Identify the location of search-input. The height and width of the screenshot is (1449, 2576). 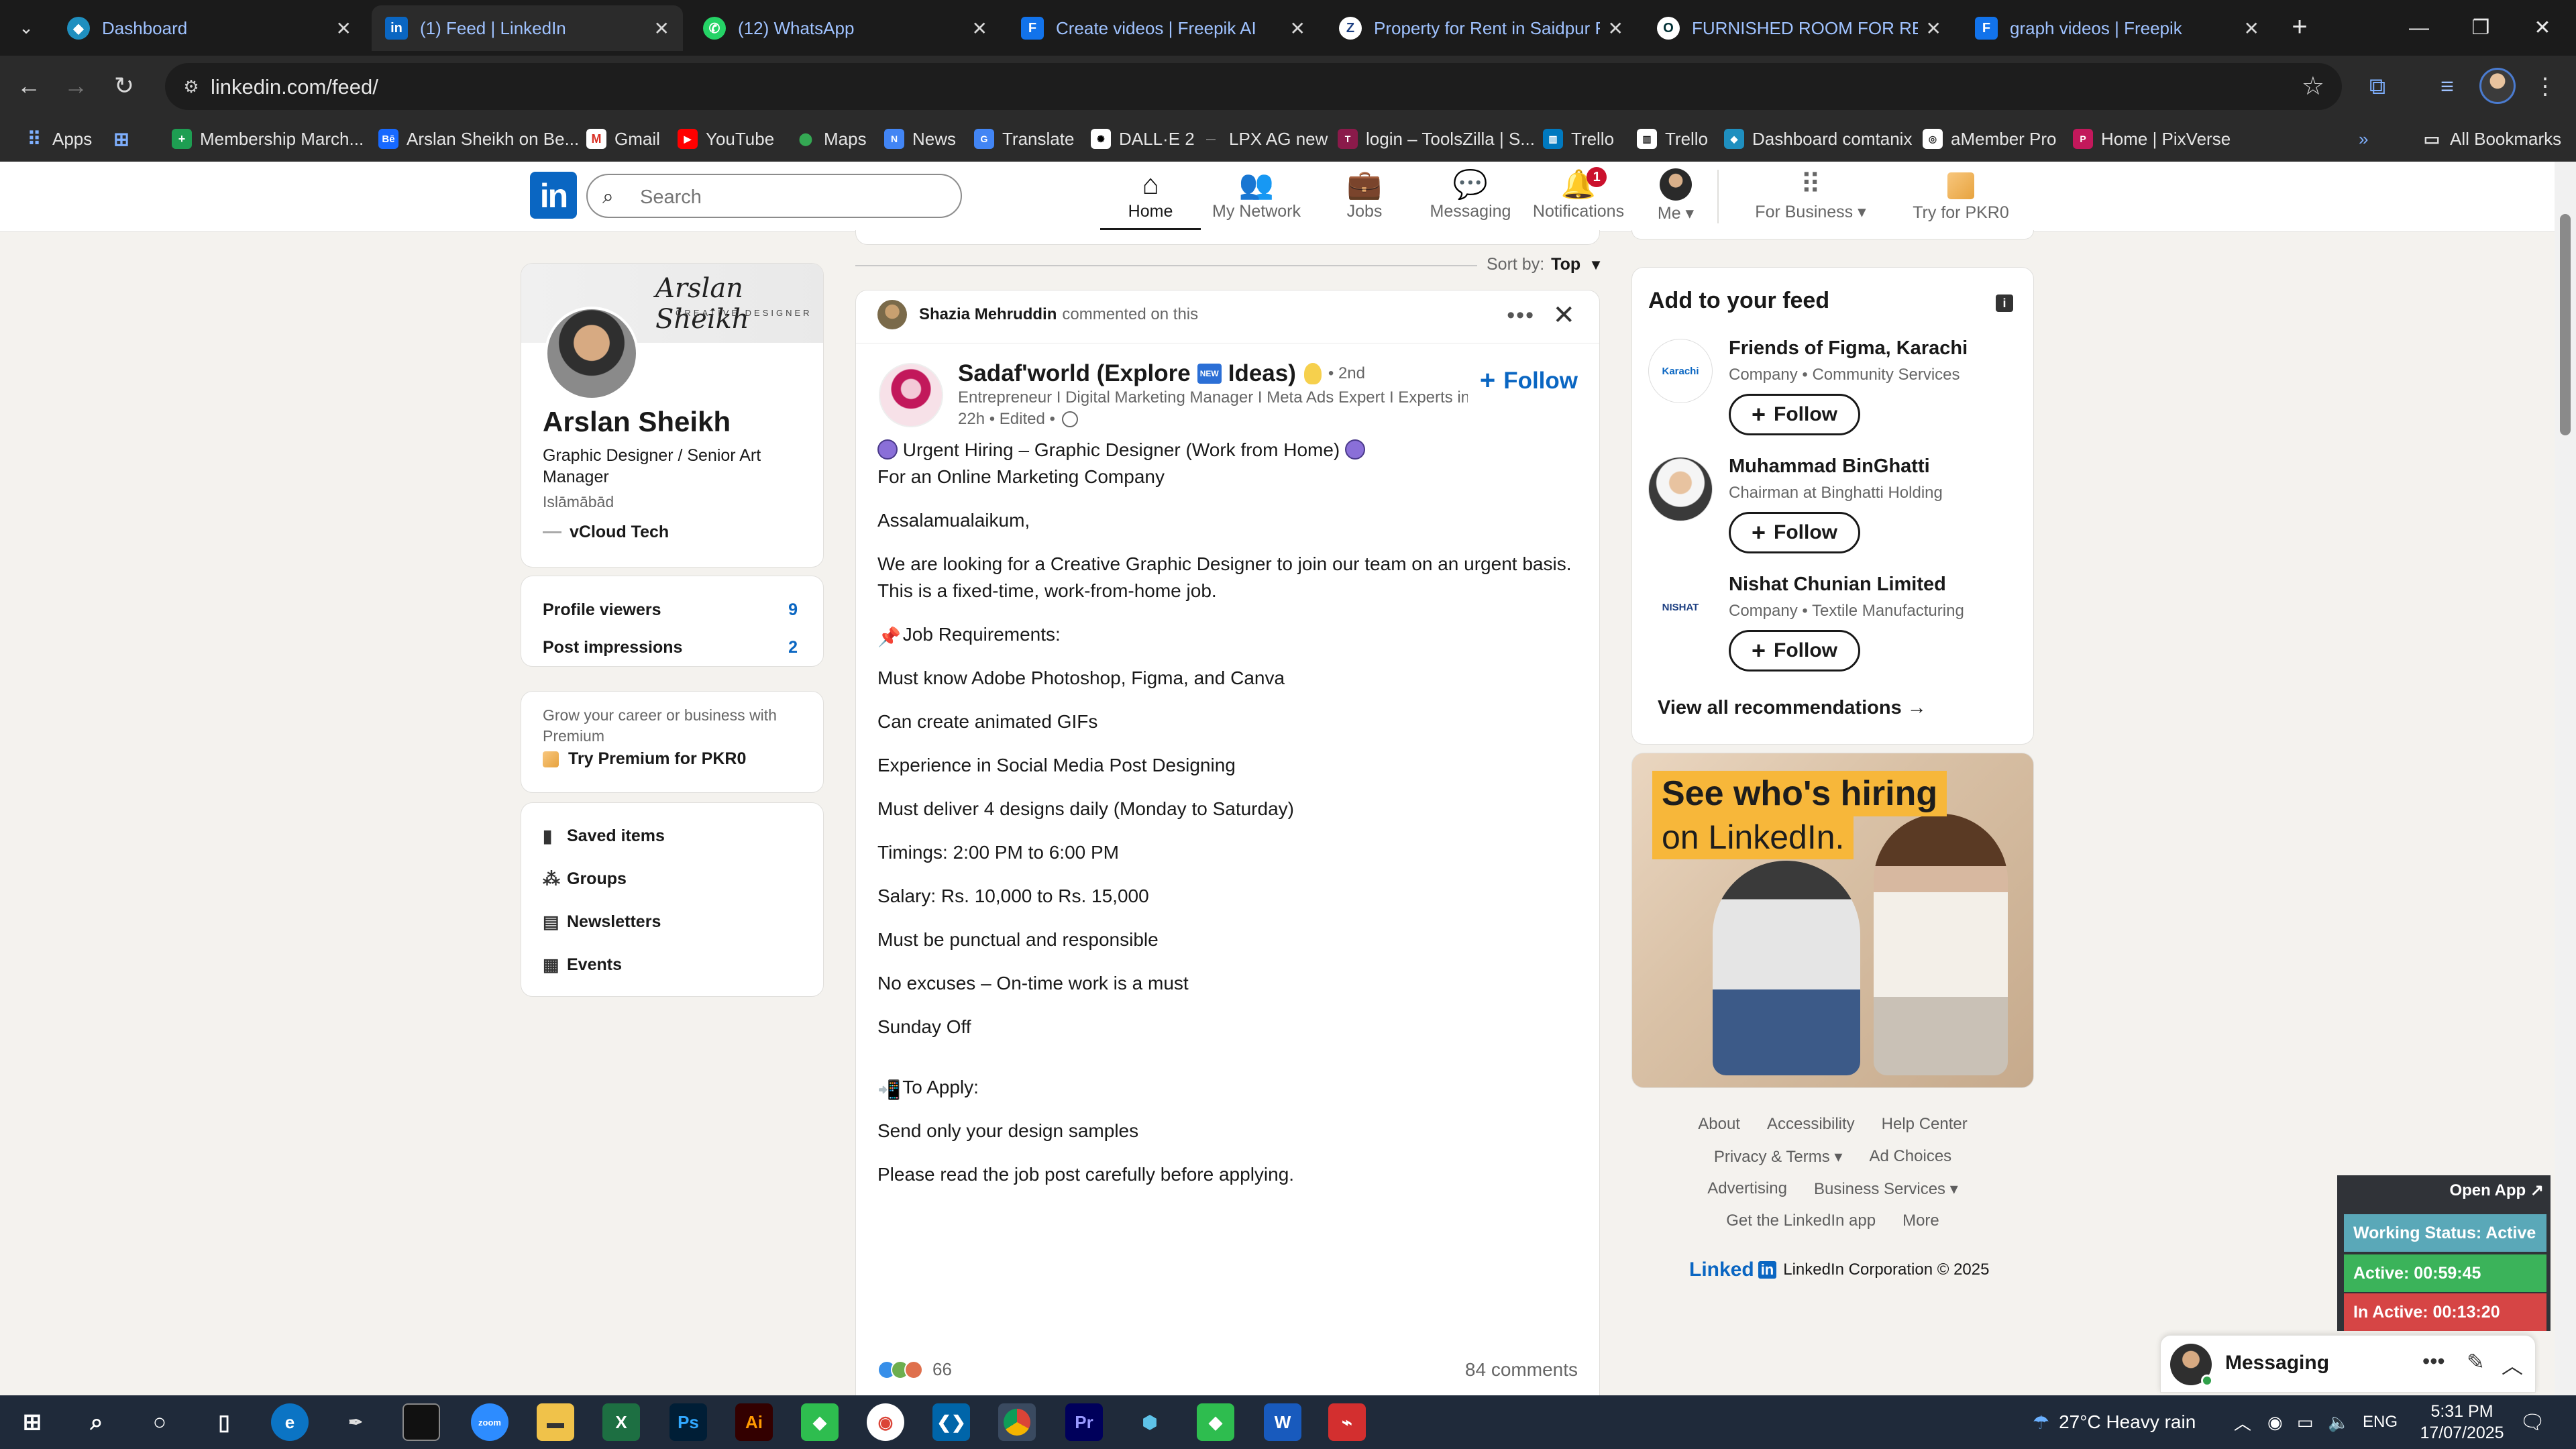
(791, 197).